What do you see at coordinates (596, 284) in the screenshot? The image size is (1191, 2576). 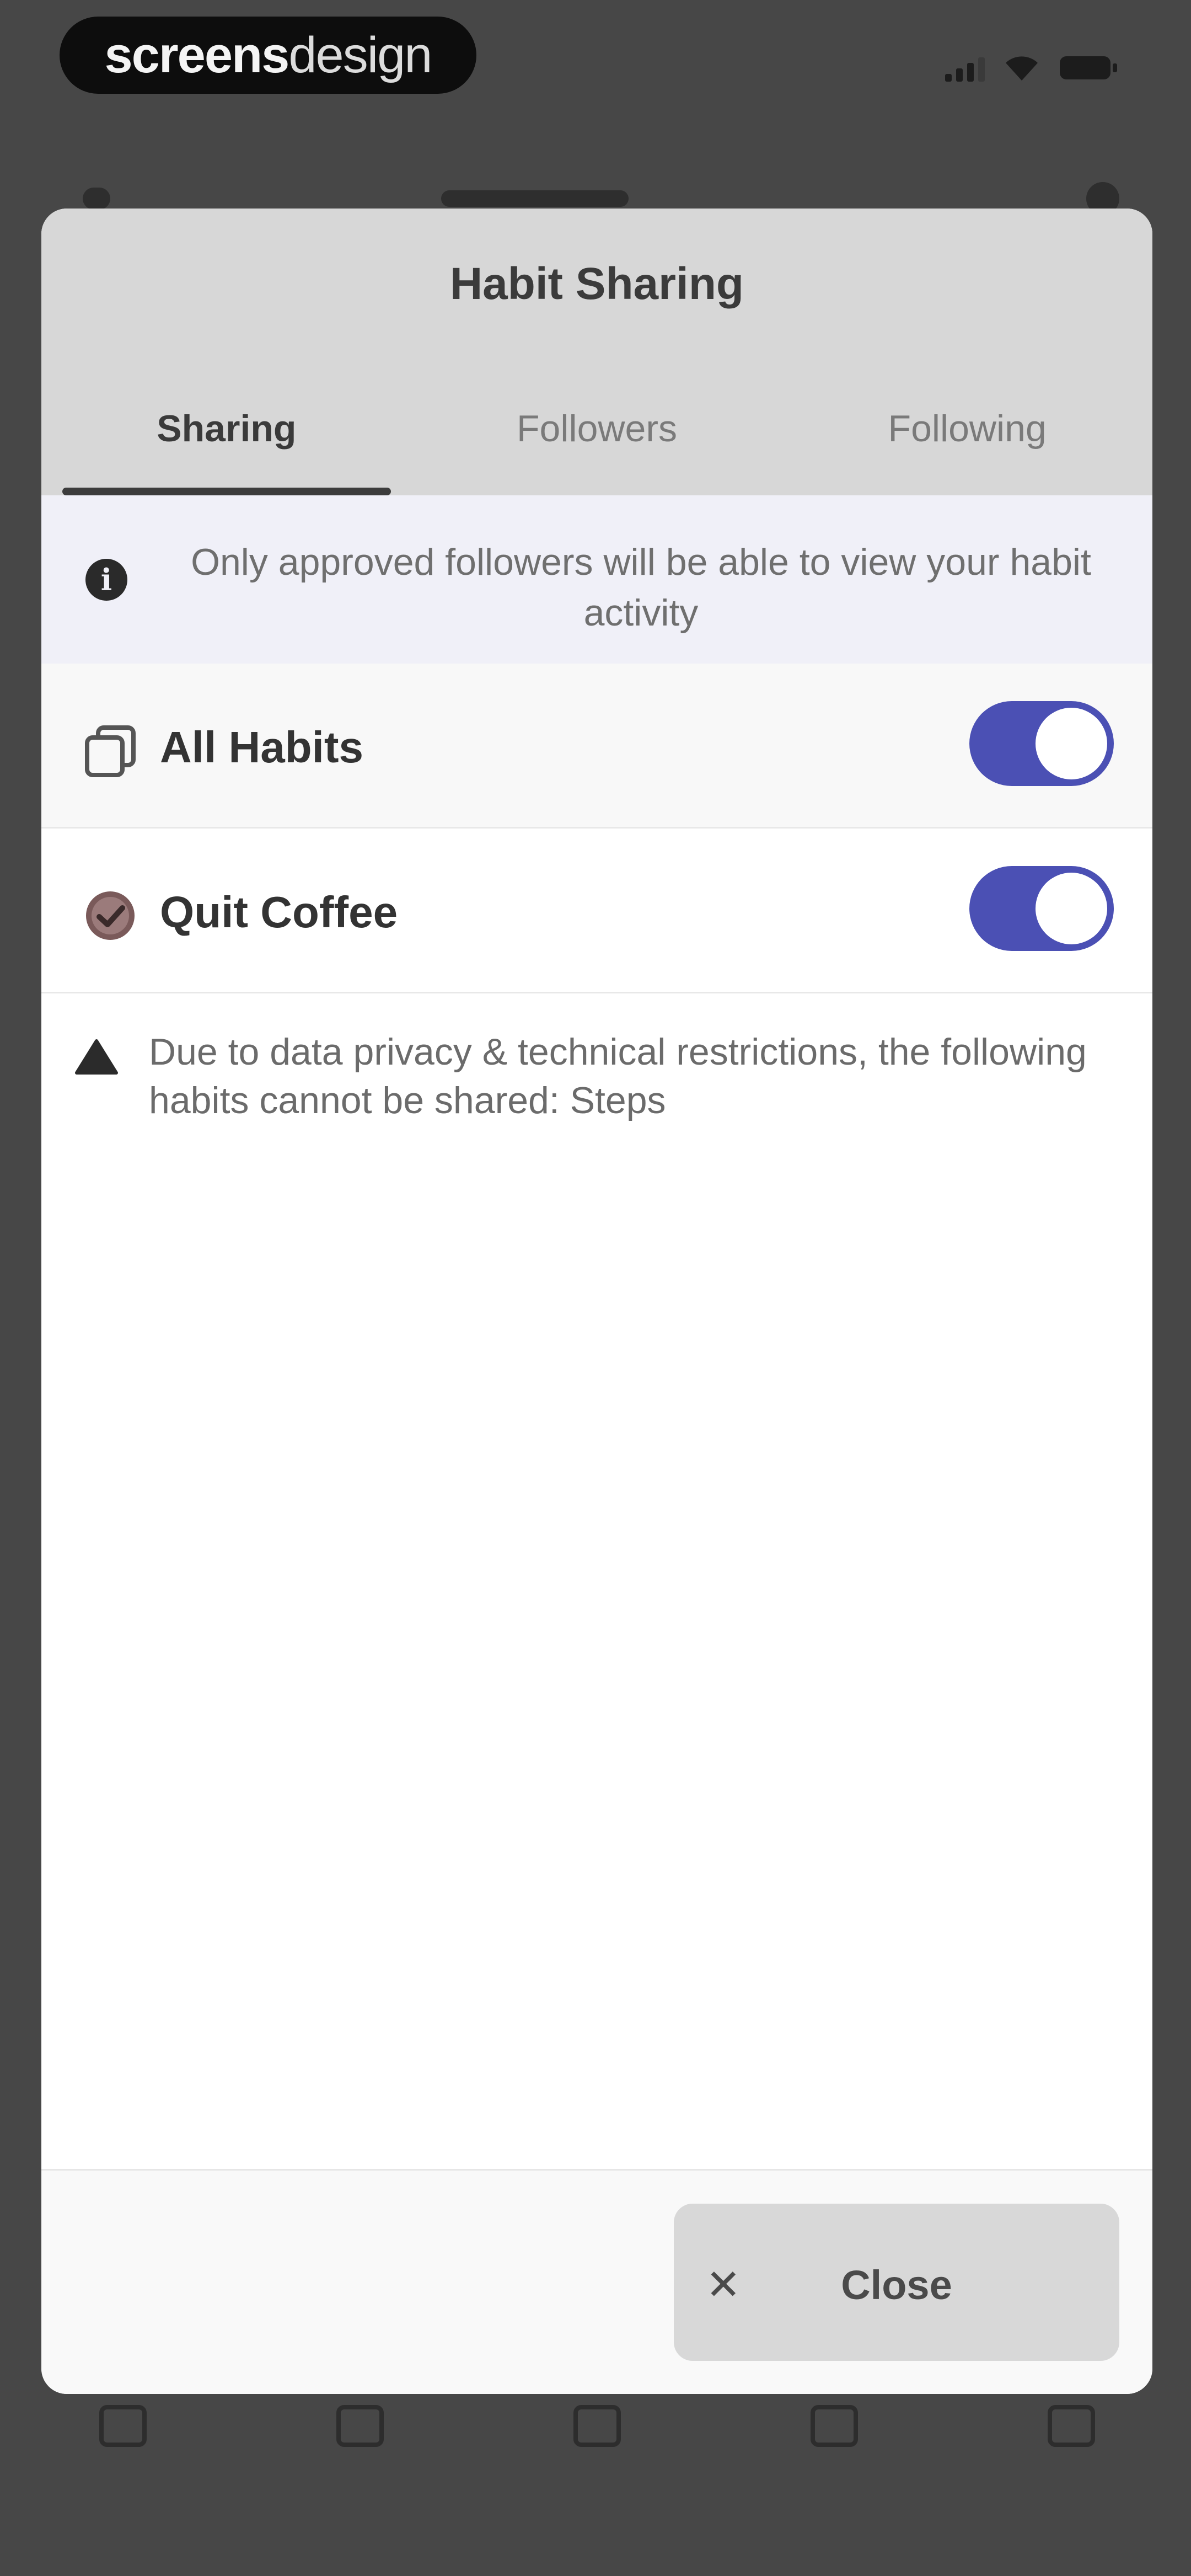 I see `modal-title: Habit Sharing` at bounding box center [596, 284].